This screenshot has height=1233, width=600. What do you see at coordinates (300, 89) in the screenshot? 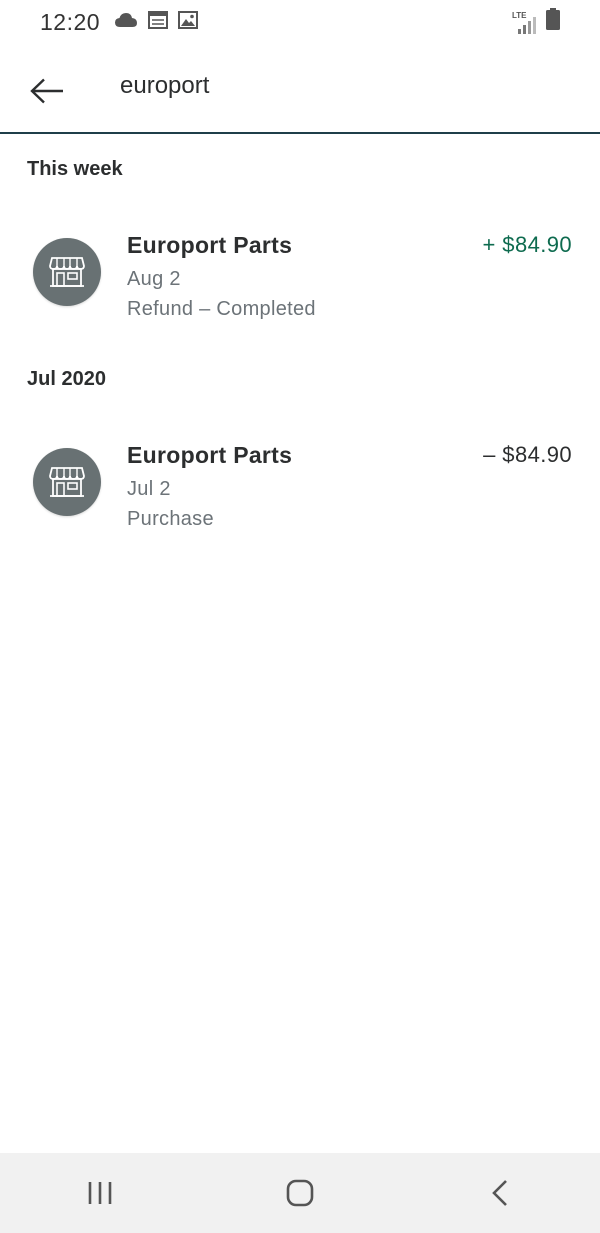
I see `app-bar: europort` at bounding box center [300, 89].